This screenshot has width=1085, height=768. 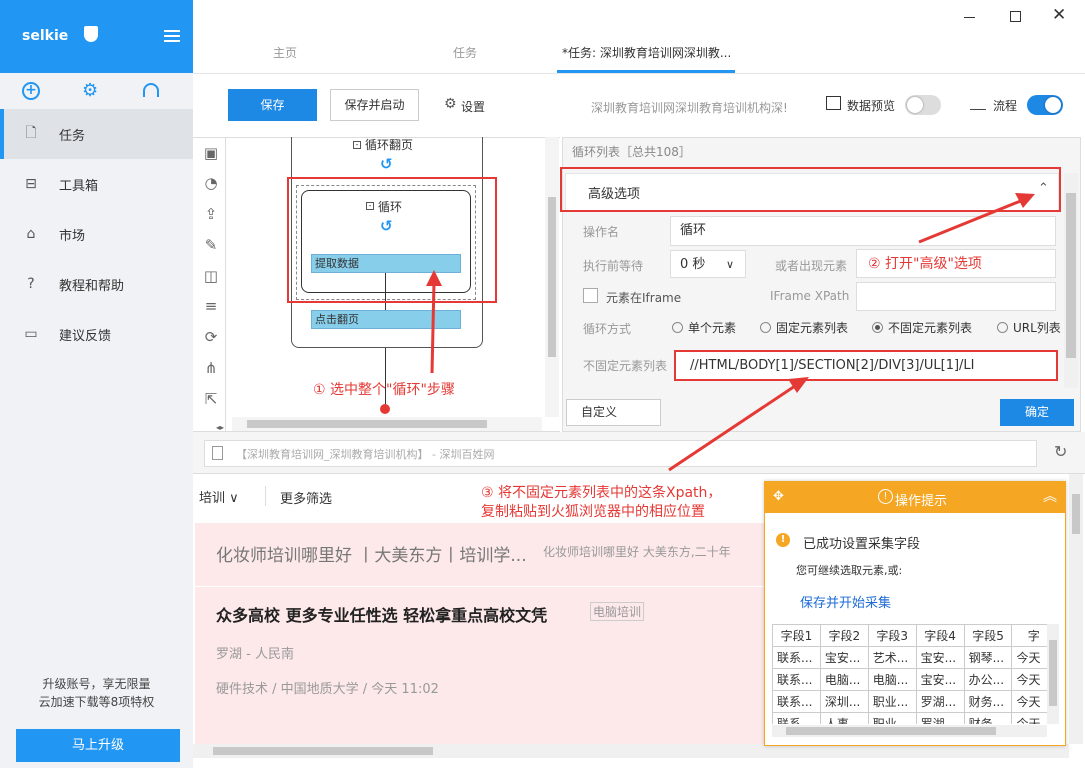 What do you see at coordinates (778, 496) in the screenshot?
I see `move-icon: ✥` at bounding box center [778, 496].